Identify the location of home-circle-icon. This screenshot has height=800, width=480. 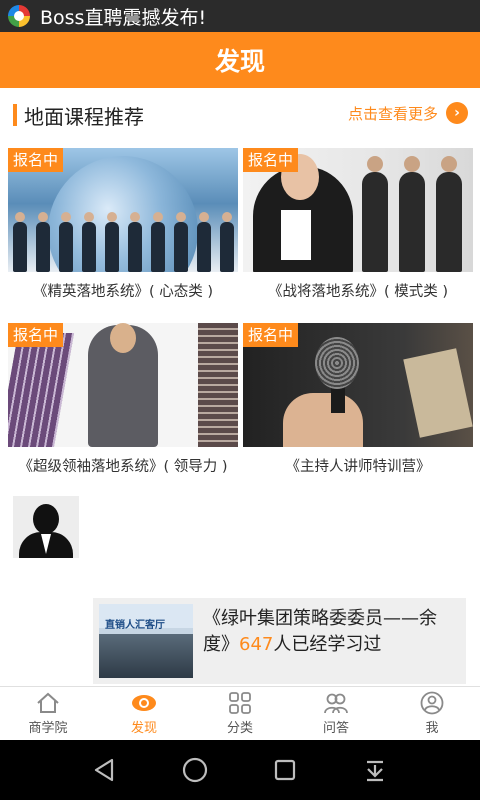
(195, 770).